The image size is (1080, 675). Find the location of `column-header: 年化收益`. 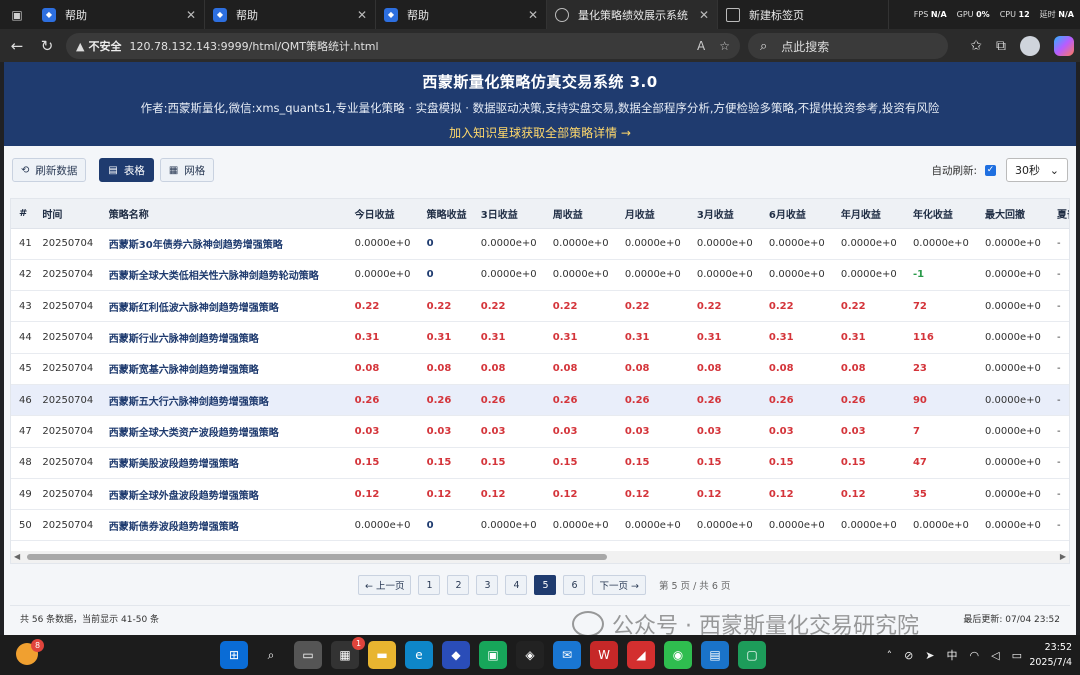

column-header: 年化收益 is located at coordinates (940, 214).